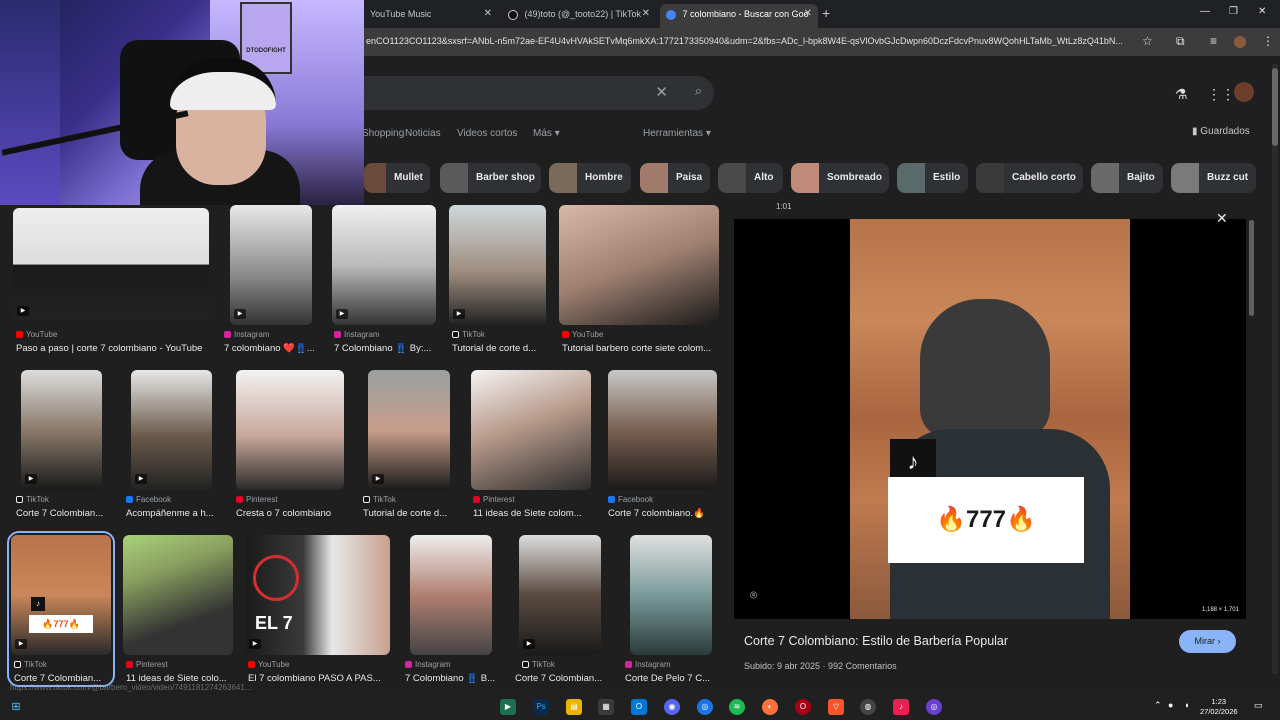 Image resolution: width=1280 pixels, height=720 pixels. What do you see at coordinates (739, 16) in the screenshot?
I see `tab-google-search: 7 colombiano - Buscar con Goo ✕` at bounding box center [739, 16].